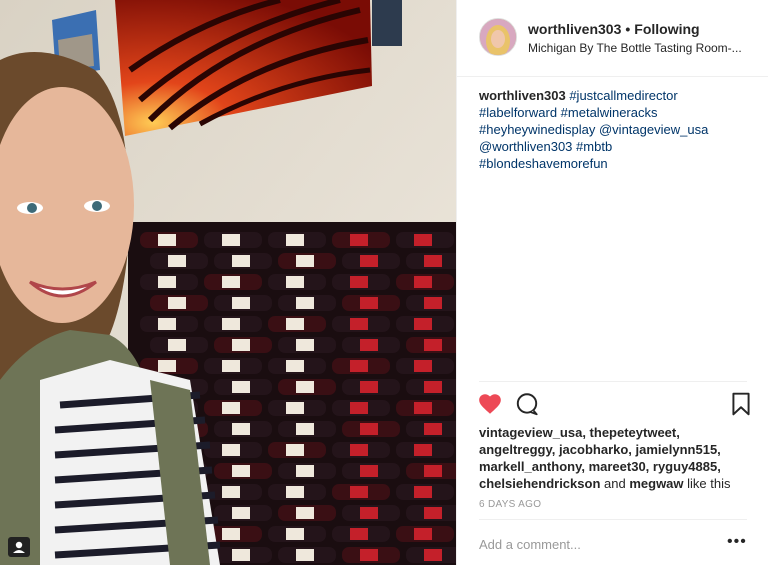 Image resolution: width=768 pixels, height=565 pixels. I want to click on action-bar, so click(617, 404).